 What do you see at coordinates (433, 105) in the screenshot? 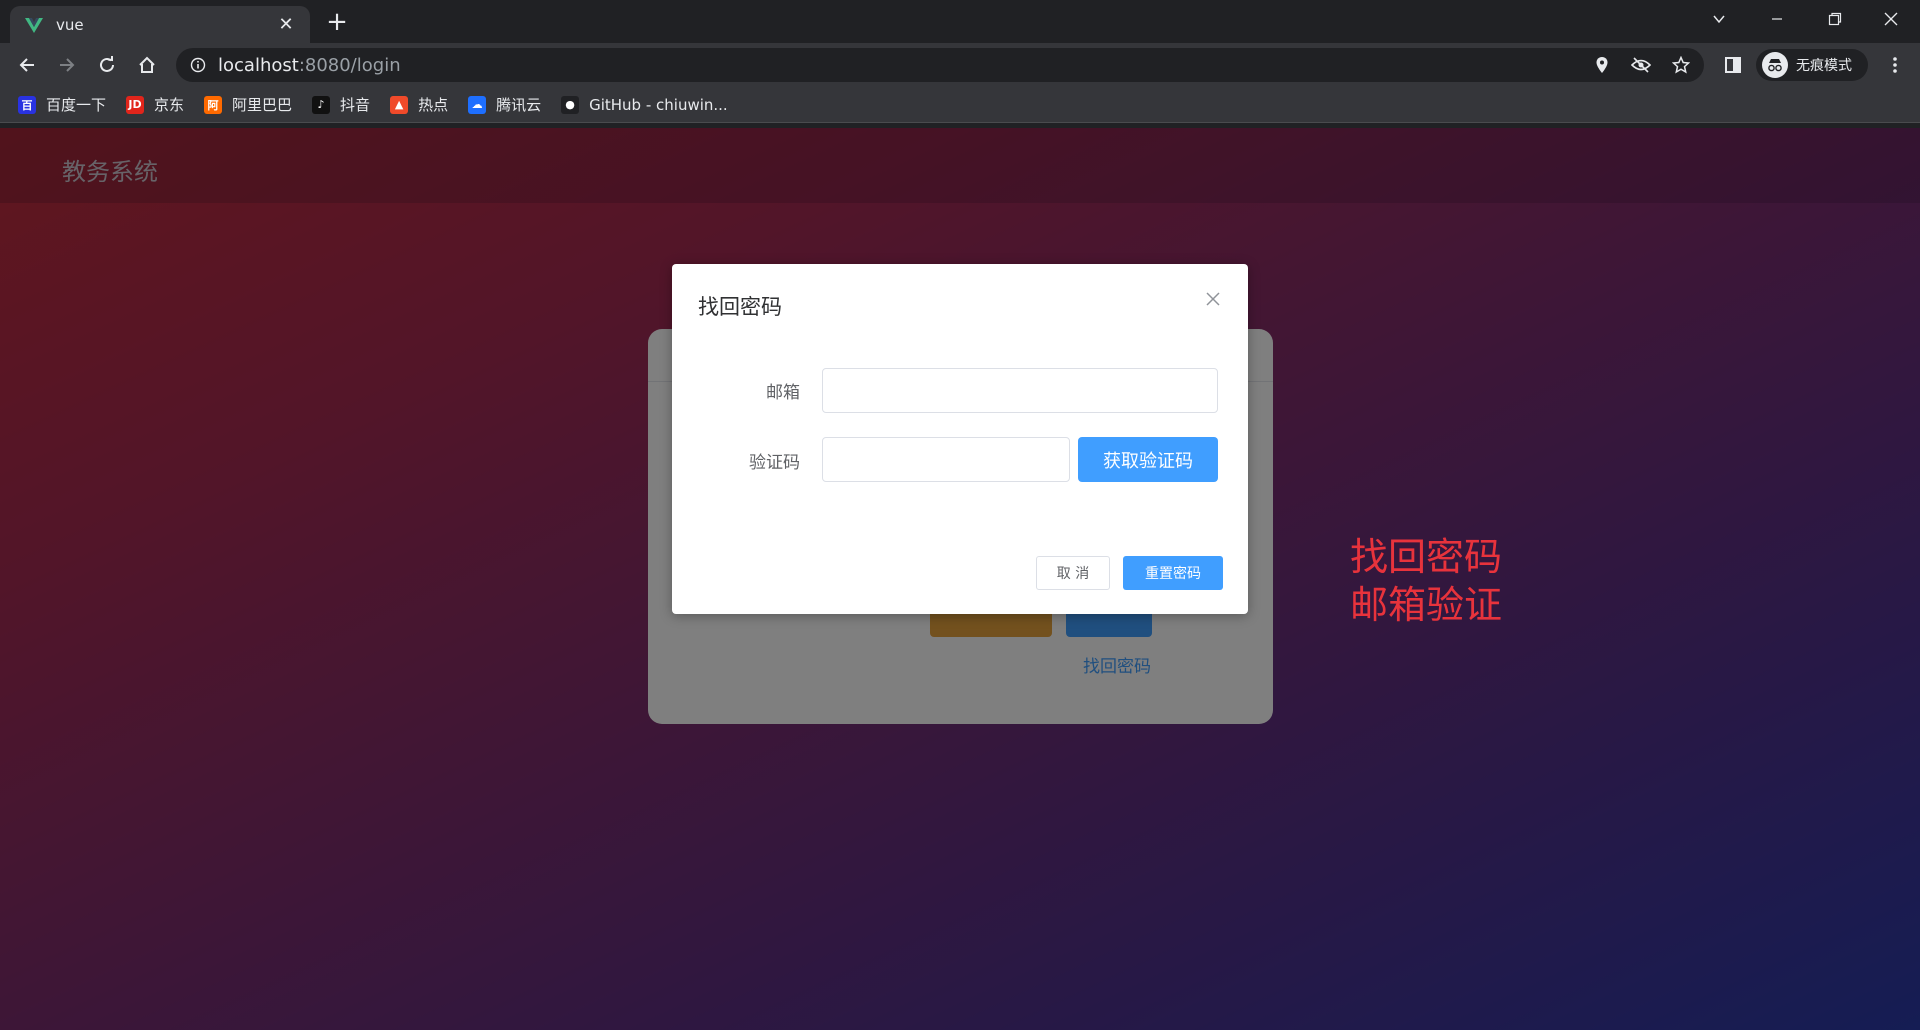
I see `bookmark-label: 热点` at bounding box center [433, 105].